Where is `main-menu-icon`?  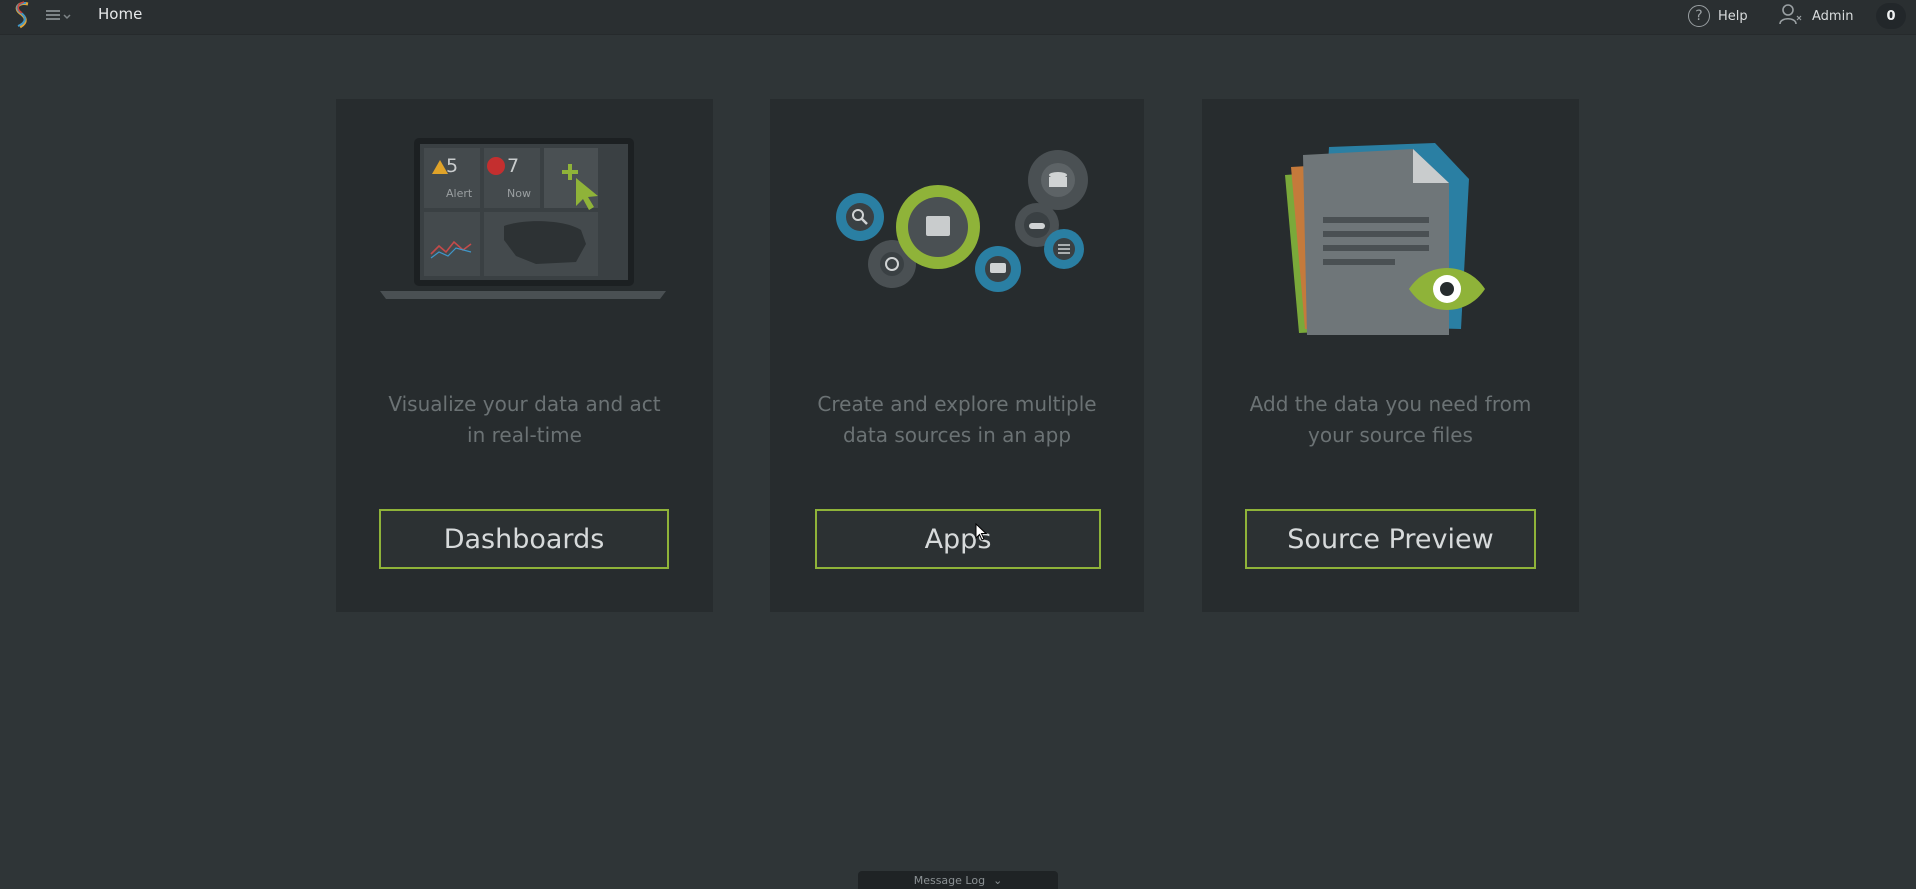
main-menu-icon is located at coordinates (59, 15).